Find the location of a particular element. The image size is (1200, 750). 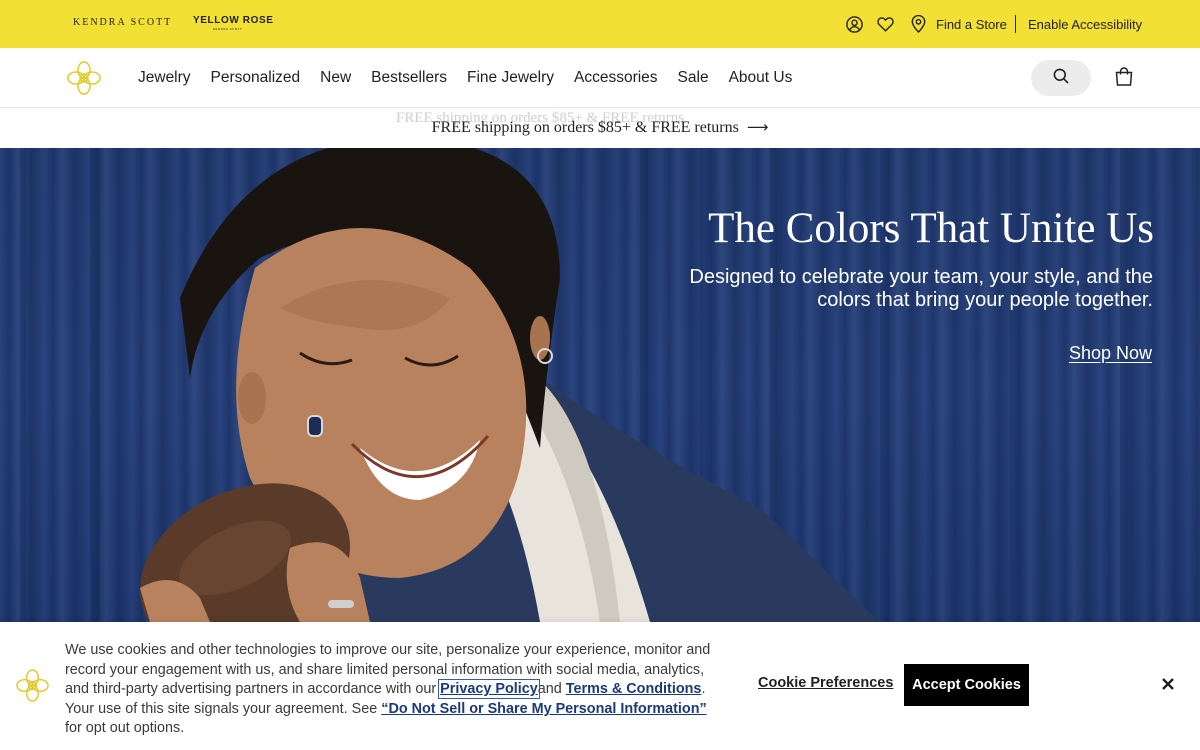

arrow-right-icon: ⟶ is located at coordinates (757, 127).